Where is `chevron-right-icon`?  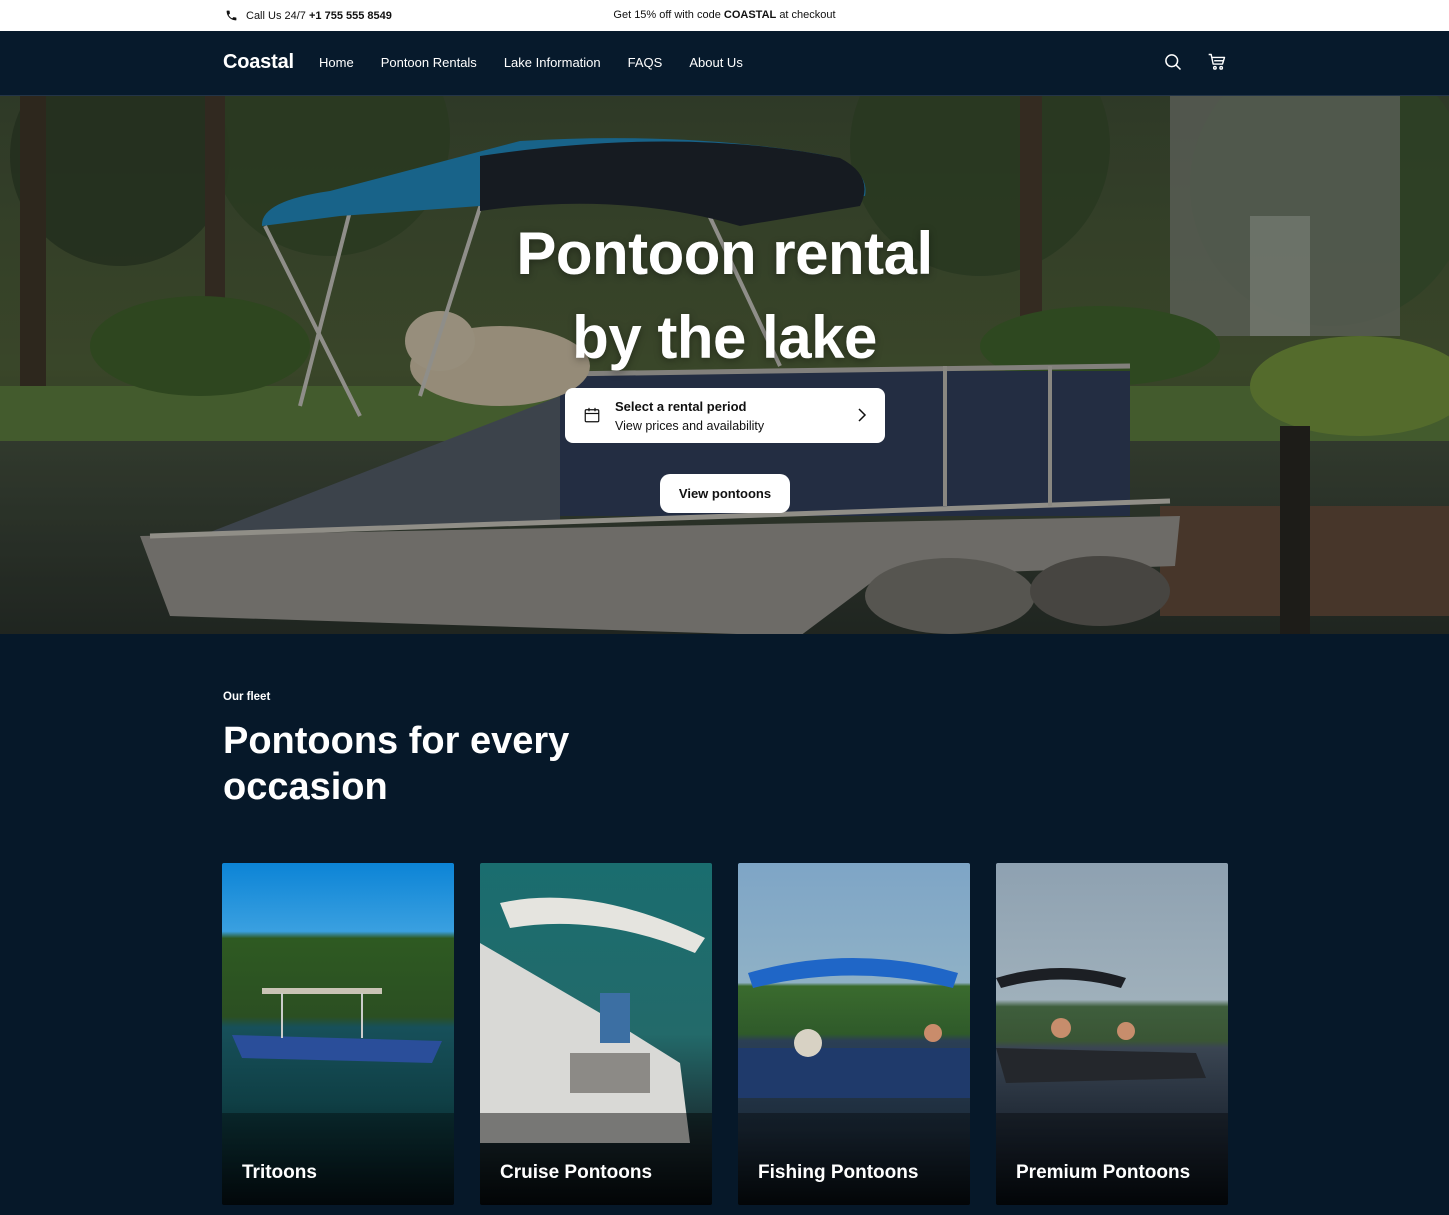 chevron-right-icon is located at coordinates (862, 415).